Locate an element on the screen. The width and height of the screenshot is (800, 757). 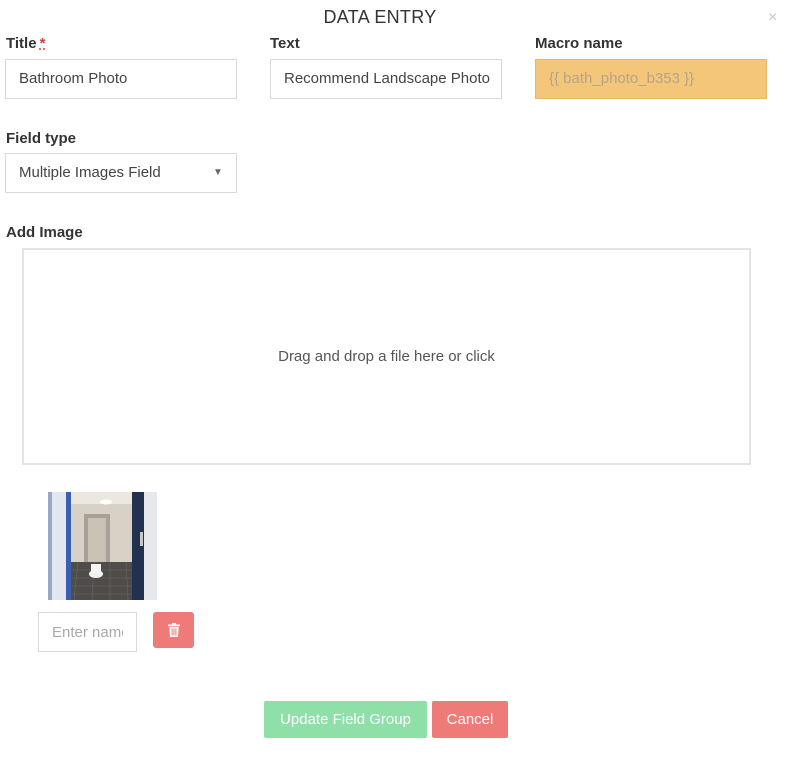
field-type-label: Field type is located at coordinates (41, 138).